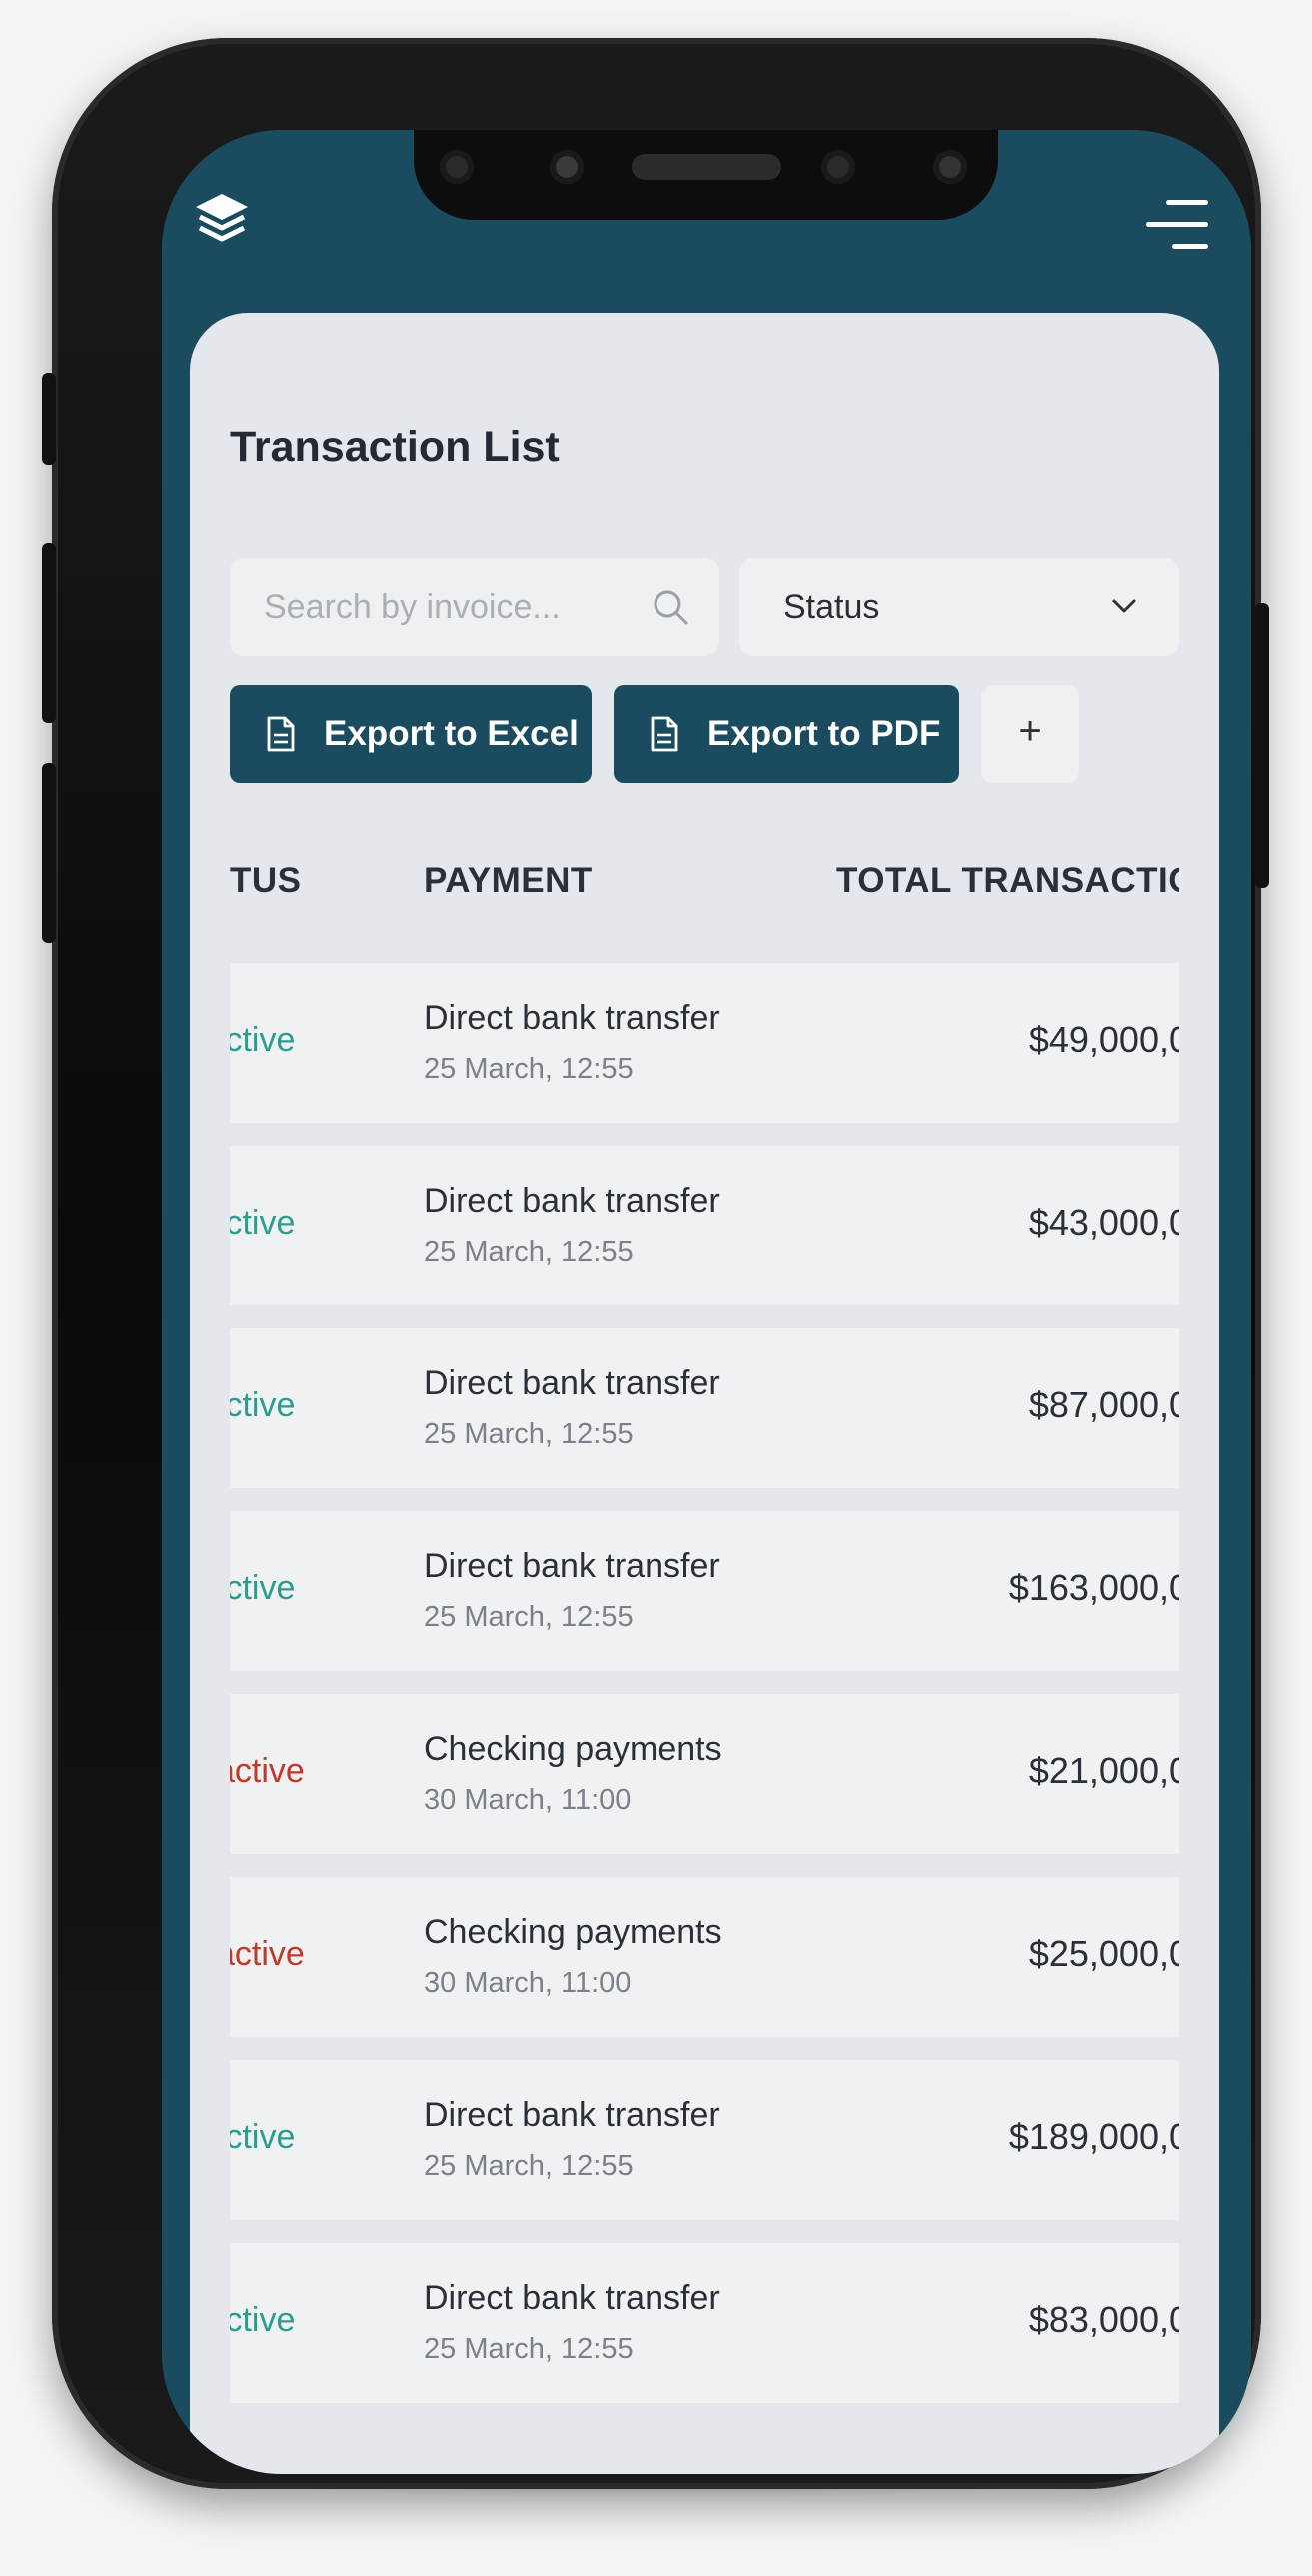 This screenshot has width=1312, height=2576. I want to click on speaker-grille, so click(707, 167).